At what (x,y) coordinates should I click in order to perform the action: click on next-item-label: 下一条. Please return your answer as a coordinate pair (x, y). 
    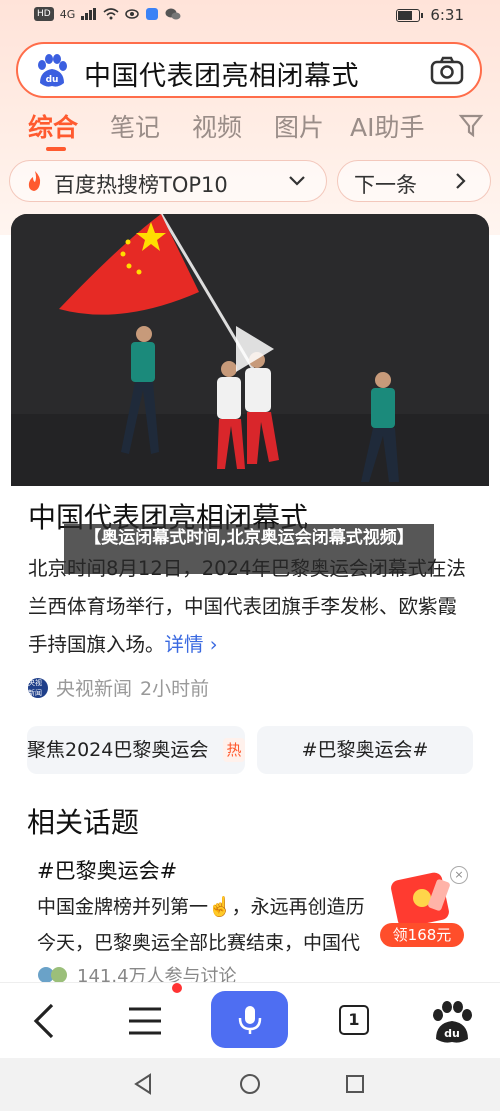
    Looking at the image, I should click on (385, 185).